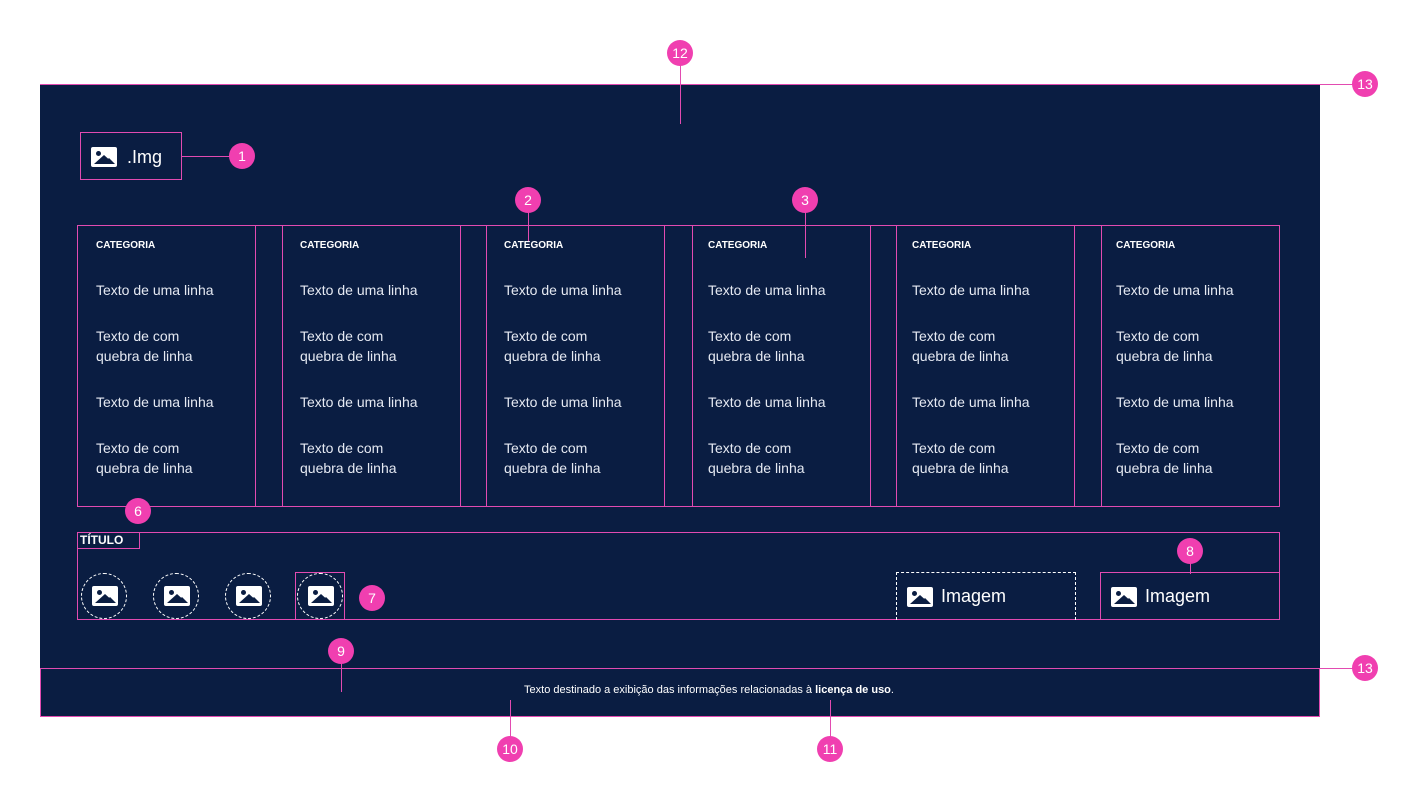 The image size is (1418, 803). I want to click on annotation-badge: 7, so click(372, 598).